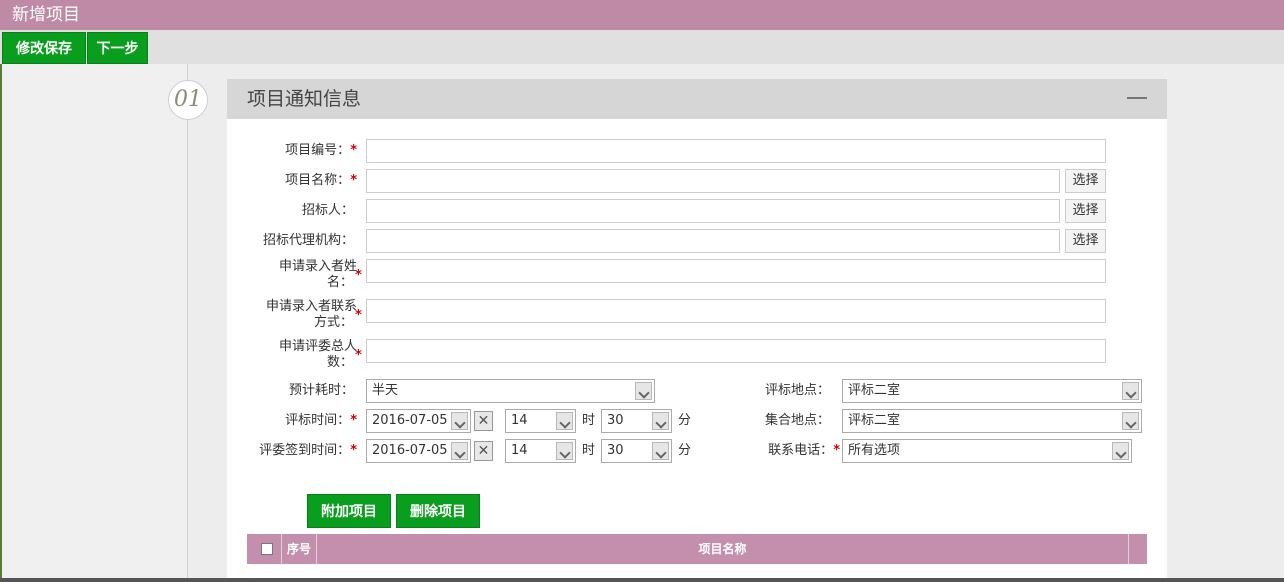 The image size is (1284, 582). I want to click on phone-select: 所有选项, so click(987, 451).